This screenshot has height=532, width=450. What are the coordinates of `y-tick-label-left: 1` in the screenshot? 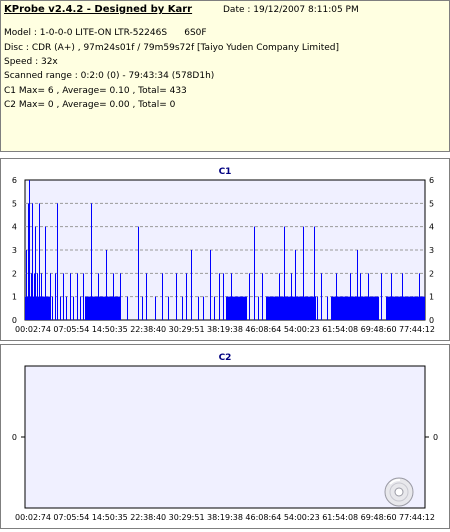 It's located at (14, 297).